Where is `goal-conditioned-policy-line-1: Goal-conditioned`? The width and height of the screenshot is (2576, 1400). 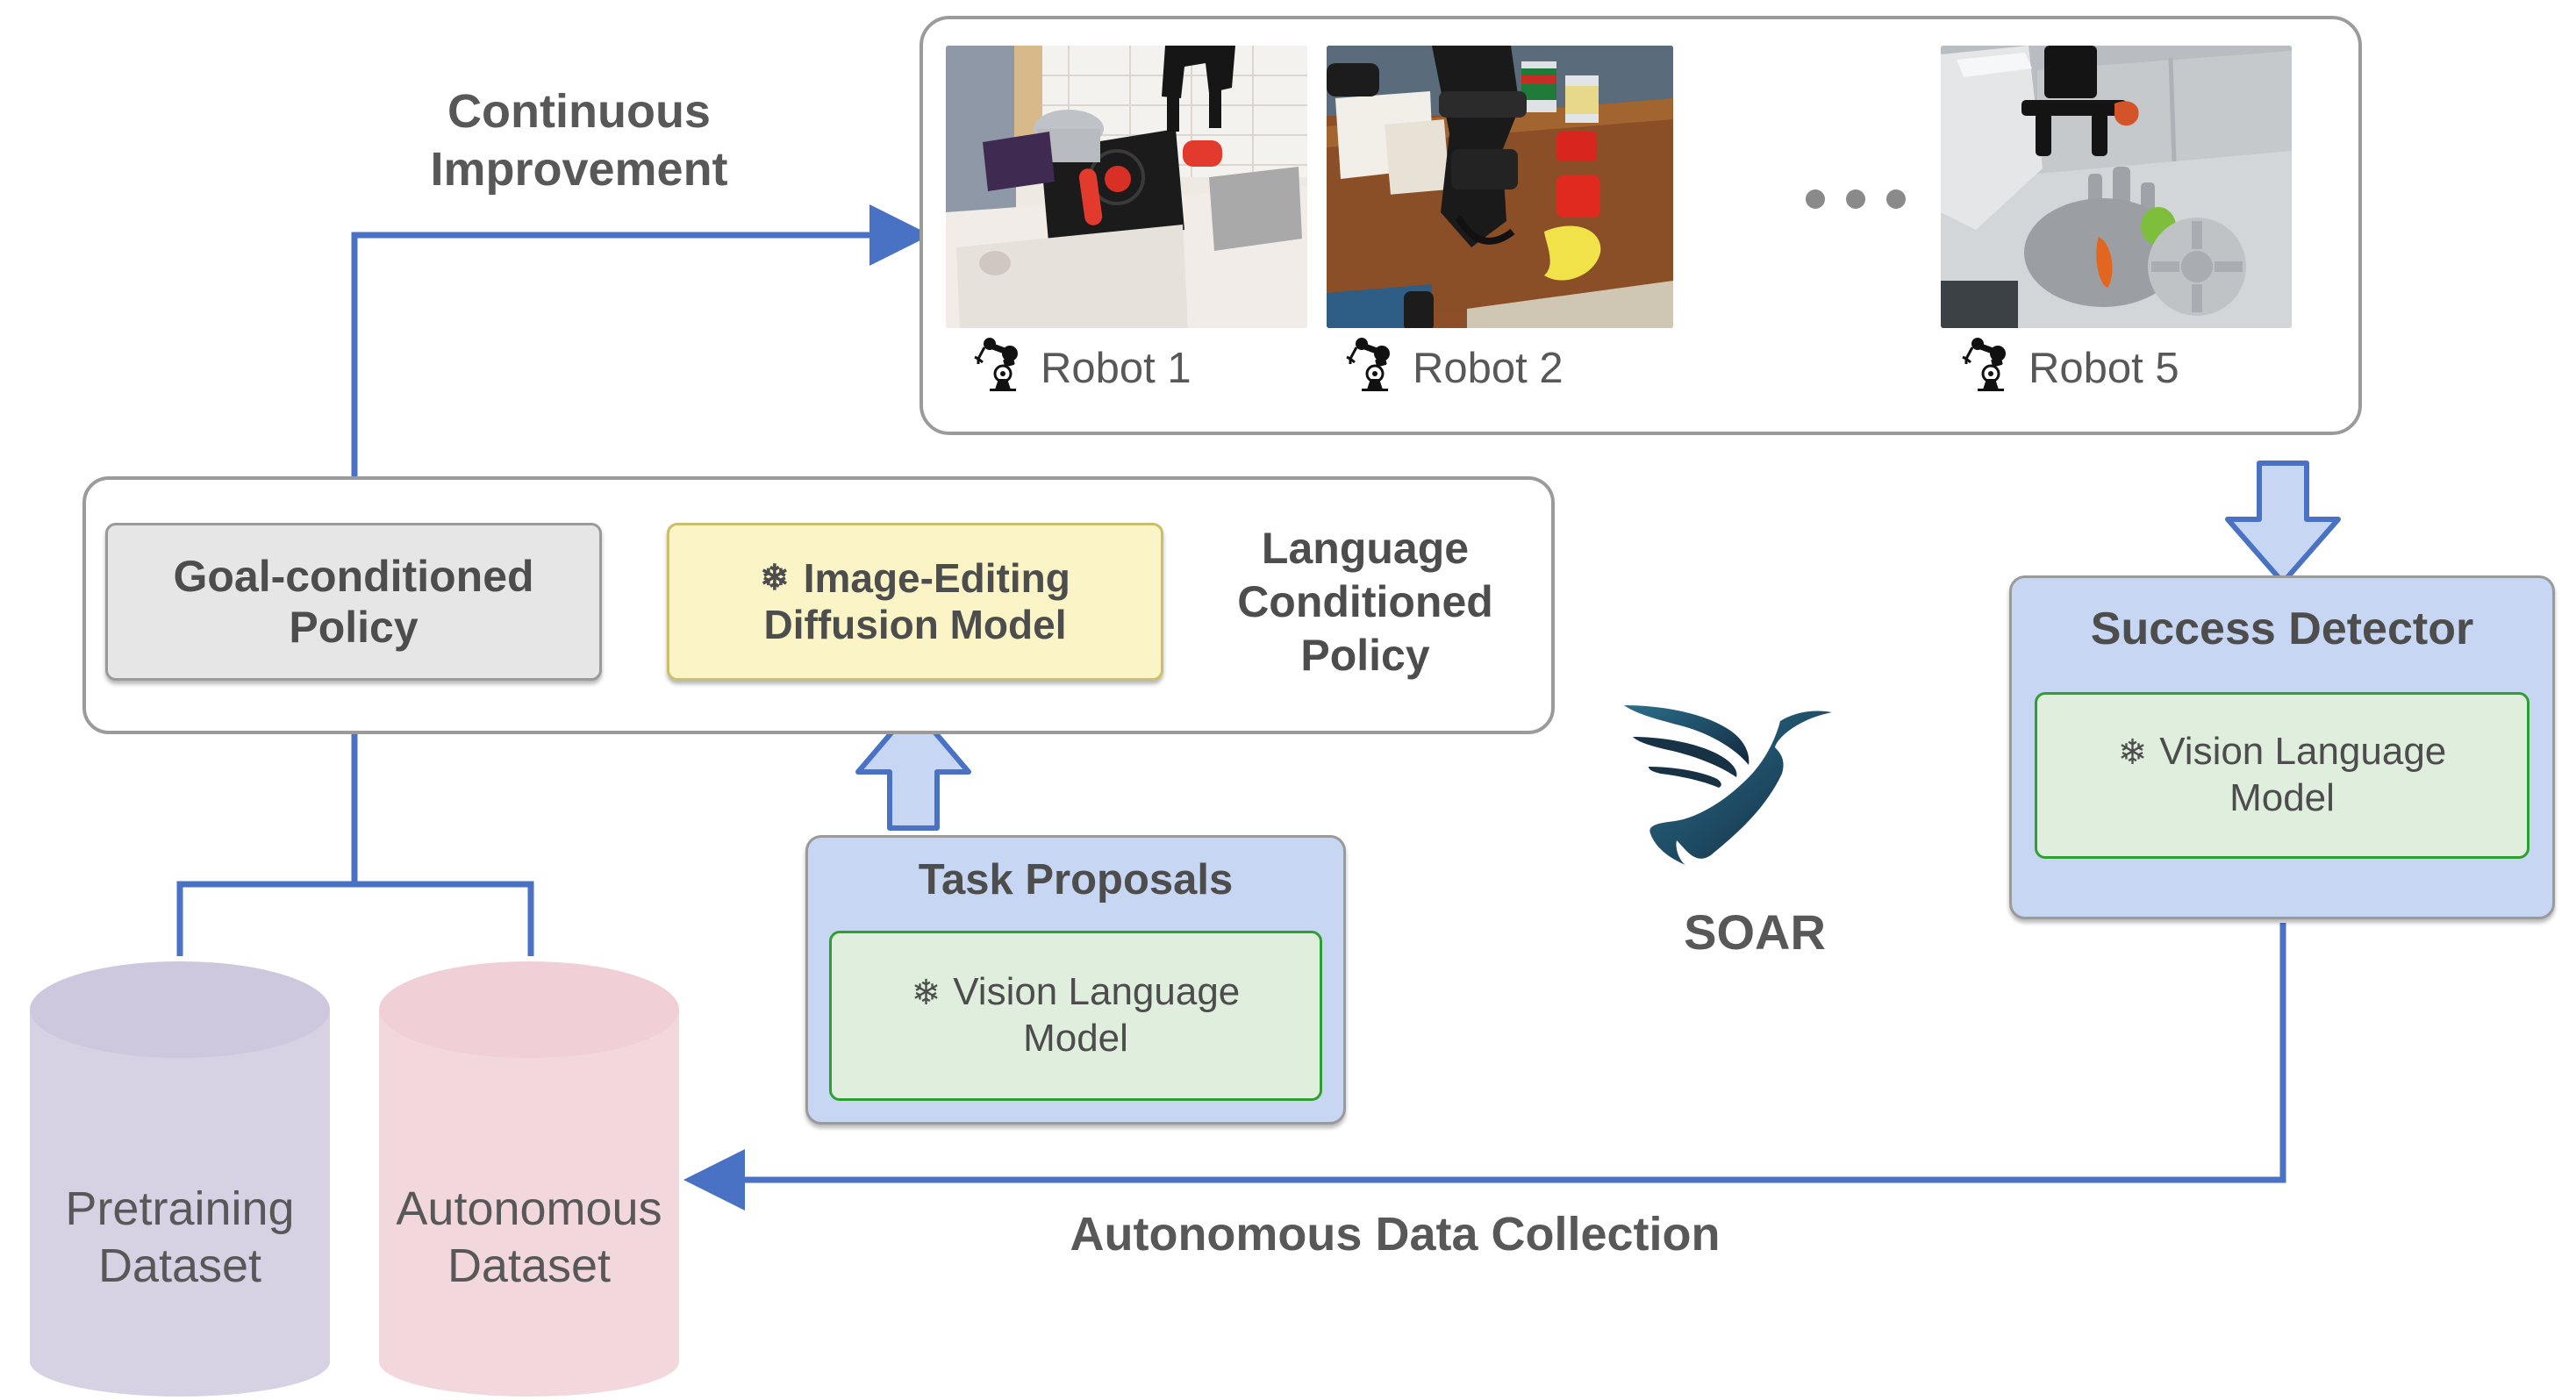 goal-conditioned-policy-line-1: Goal-conditioned is located at coordinates (353, 576).